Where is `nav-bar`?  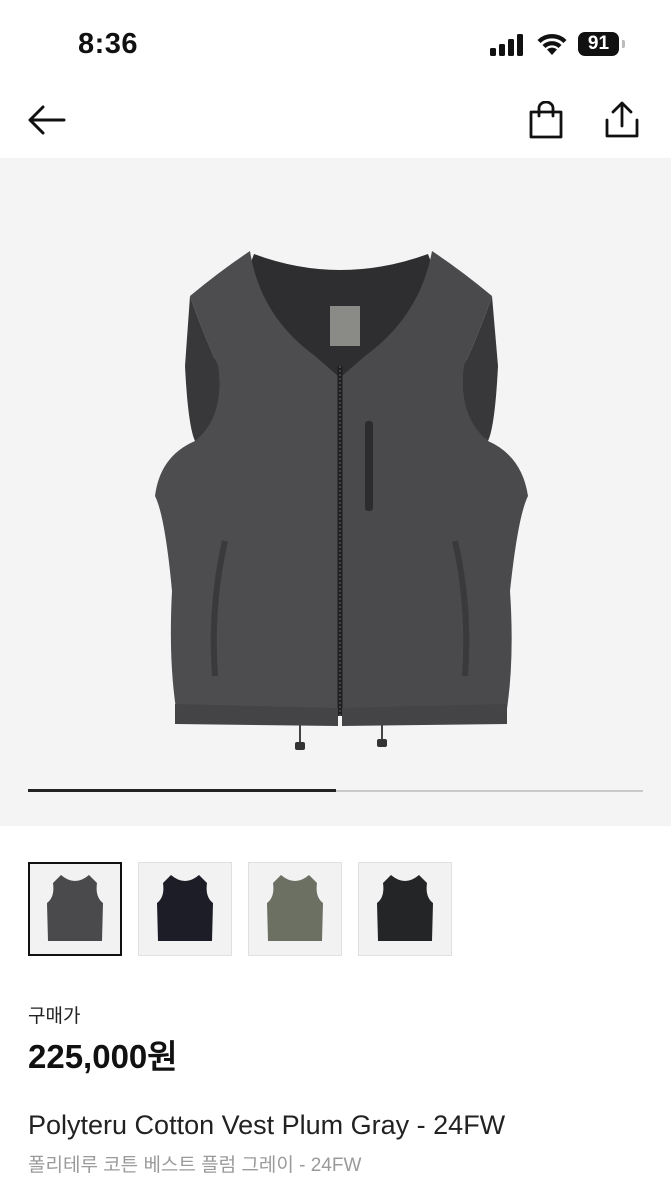 nav-bar is located at coordinates (335, 124).